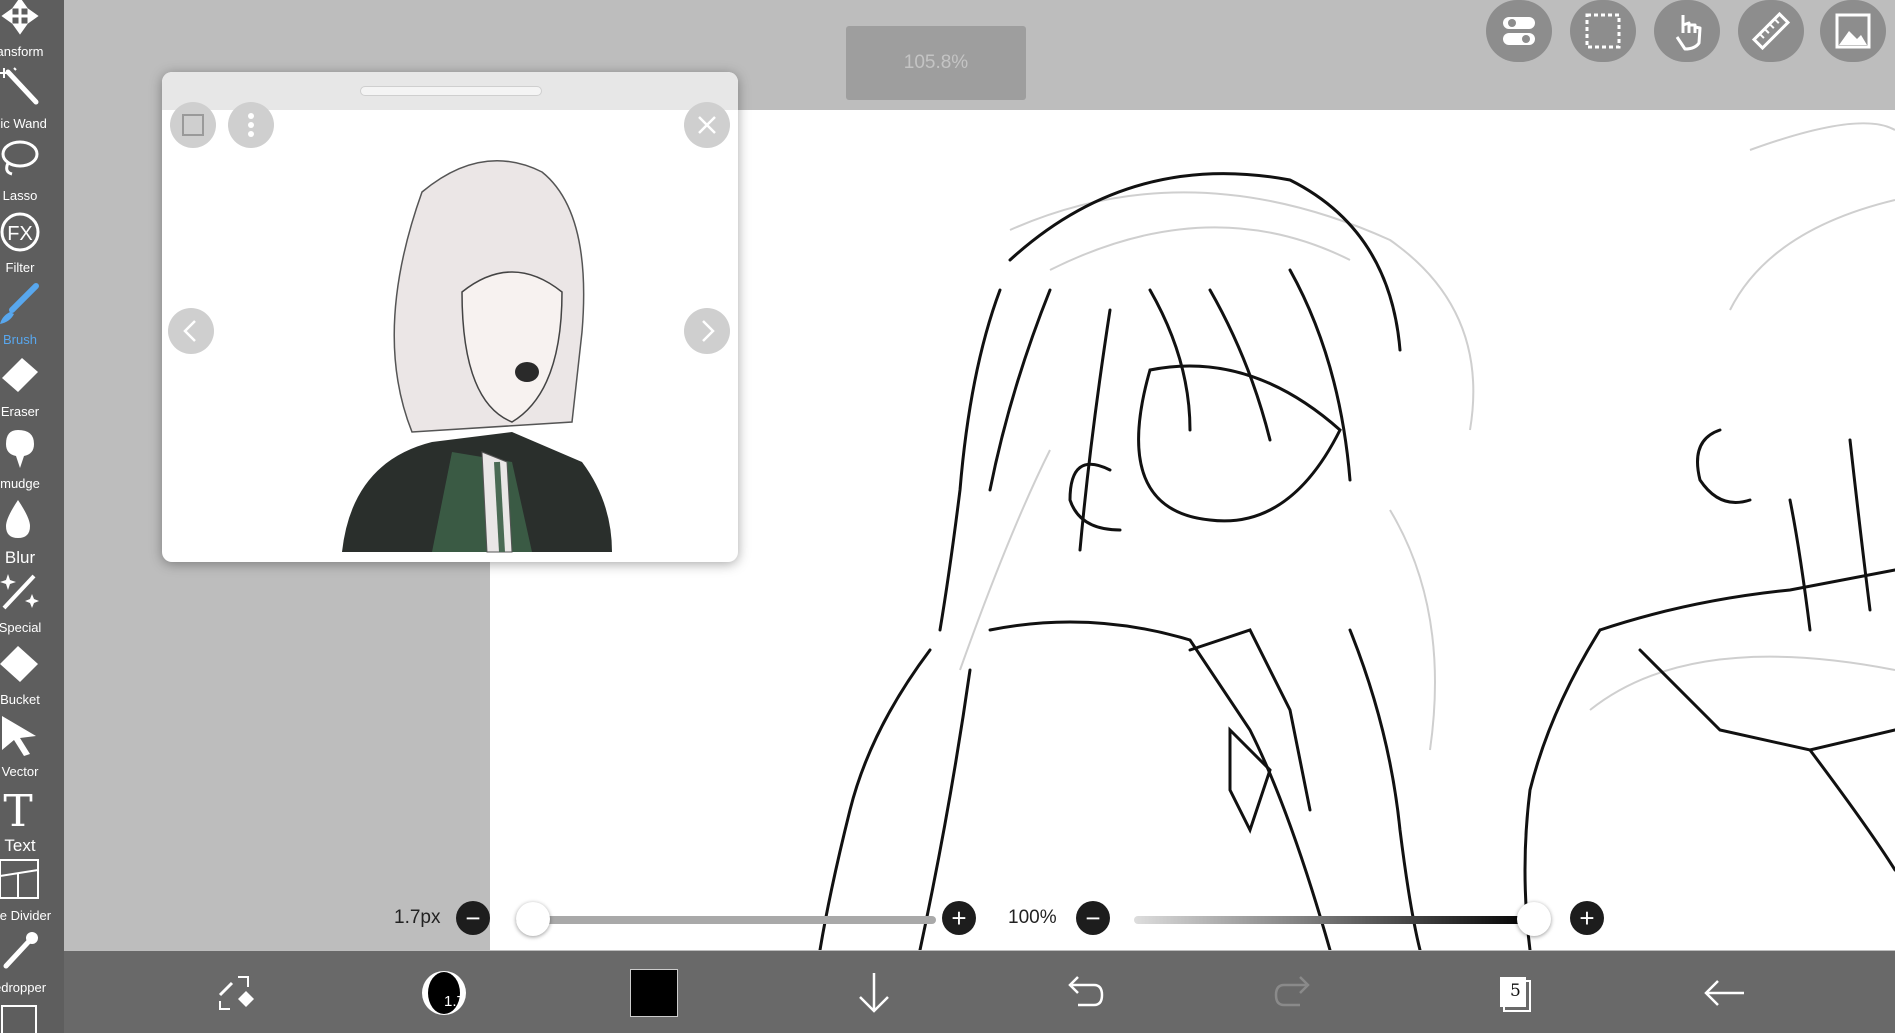  I want to click on square-icon, so click(193, 125).